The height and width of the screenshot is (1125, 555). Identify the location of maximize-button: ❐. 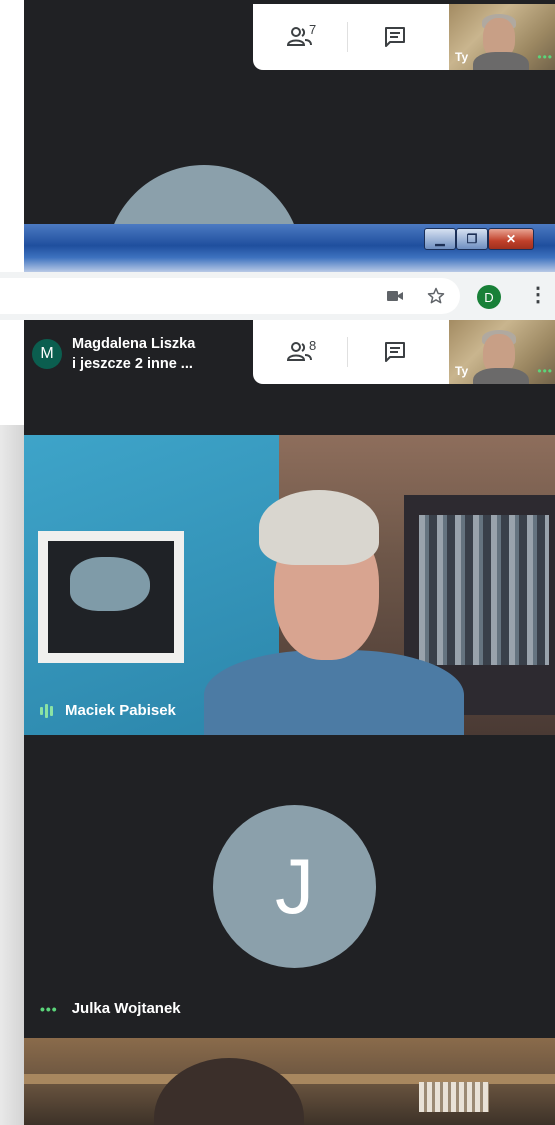
(472, 239).